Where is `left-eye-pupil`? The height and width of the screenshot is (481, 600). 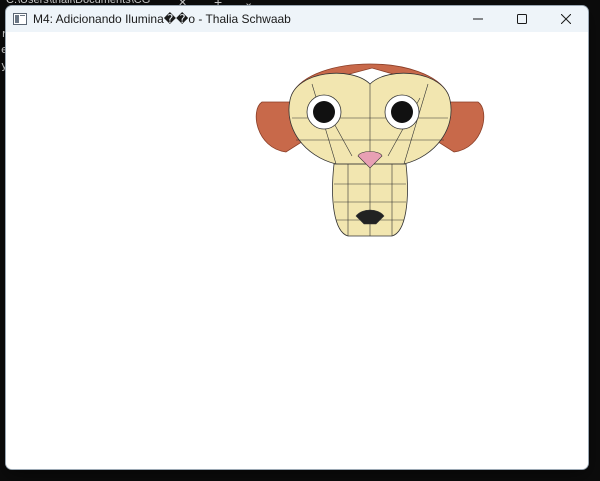
left-eye-pupil is located at coordinates (324, 112).